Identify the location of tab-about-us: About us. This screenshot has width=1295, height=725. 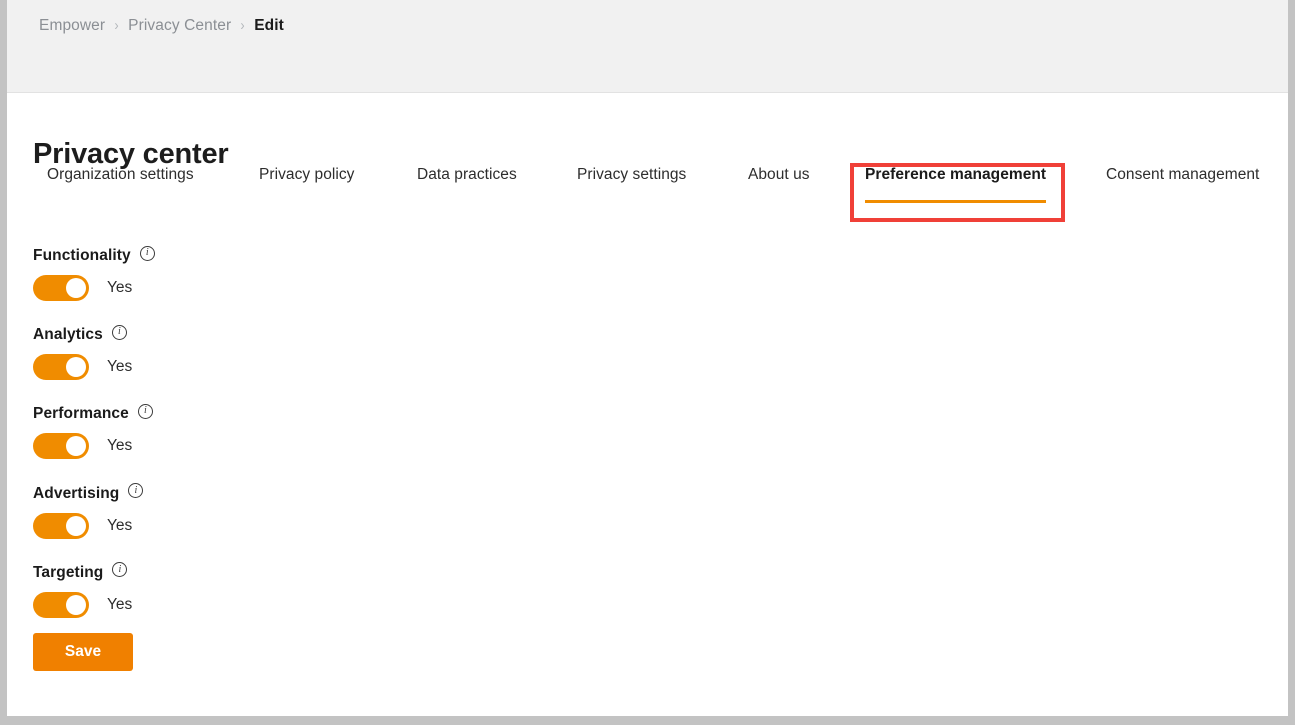
(779, 189).